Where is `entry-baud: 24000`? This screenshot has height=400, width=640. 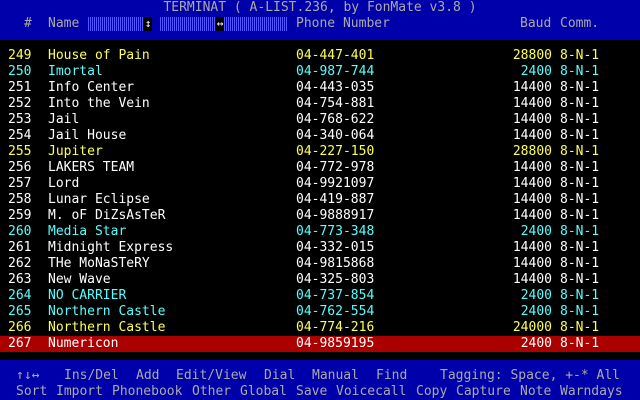
entry-baud: 24000 is located at coordinates (532, 327).